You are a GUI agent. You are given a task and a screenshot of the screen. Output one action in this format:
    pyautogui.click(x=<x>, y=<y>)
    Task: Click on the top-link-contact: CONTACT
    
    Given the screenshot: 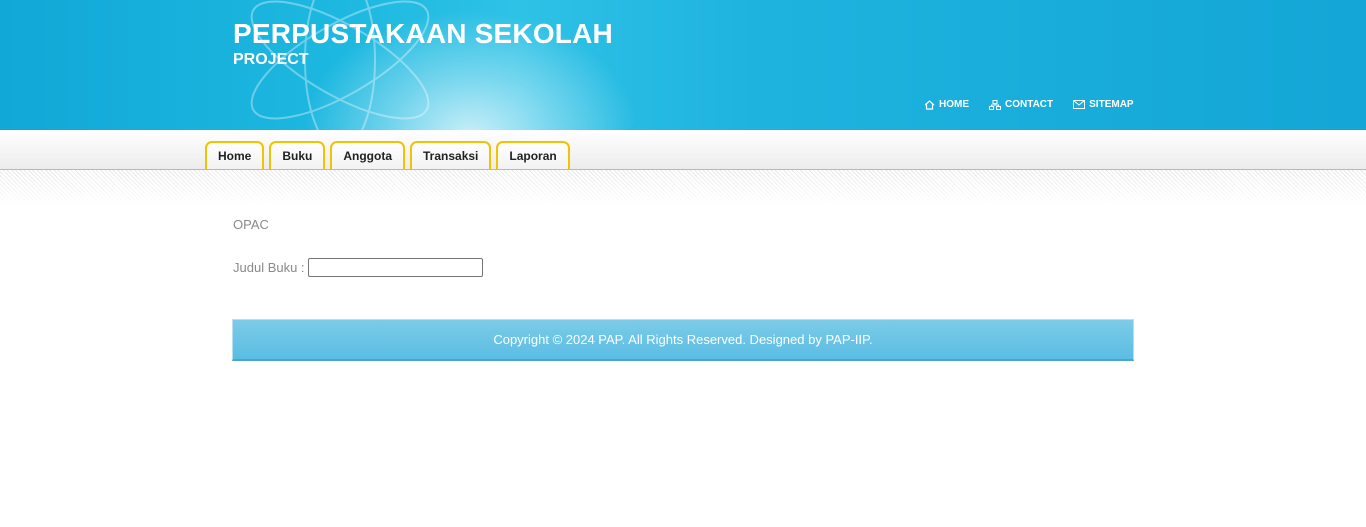 What is the action you would take?
    pyautogui.click(x=1021, y=104)
    